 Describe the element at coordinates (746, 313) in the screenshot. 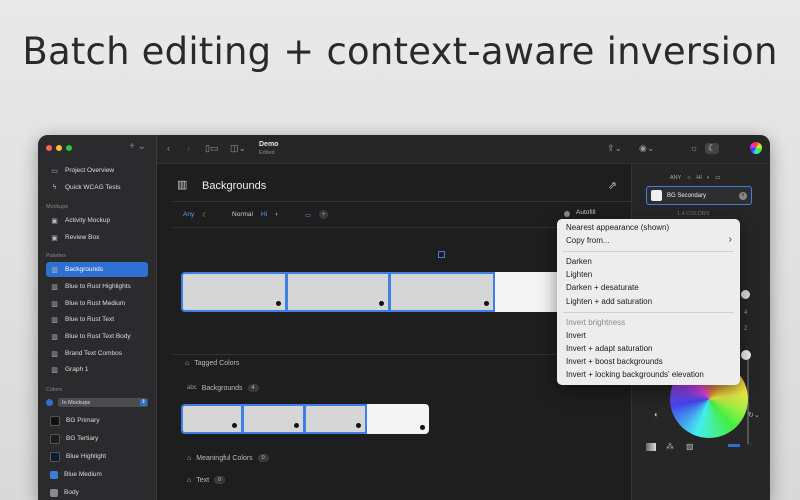

I see `hidden-value: 4` at that location.